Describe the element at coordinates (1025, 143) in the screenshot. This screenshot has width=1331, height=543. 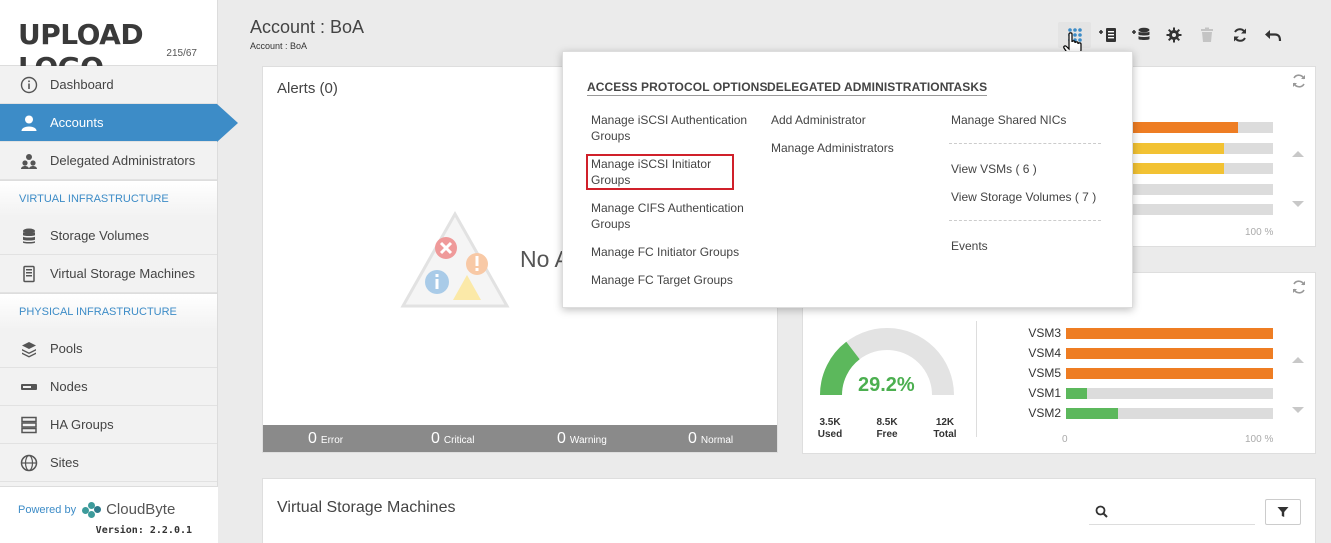
I see `menu-separator` at that location.